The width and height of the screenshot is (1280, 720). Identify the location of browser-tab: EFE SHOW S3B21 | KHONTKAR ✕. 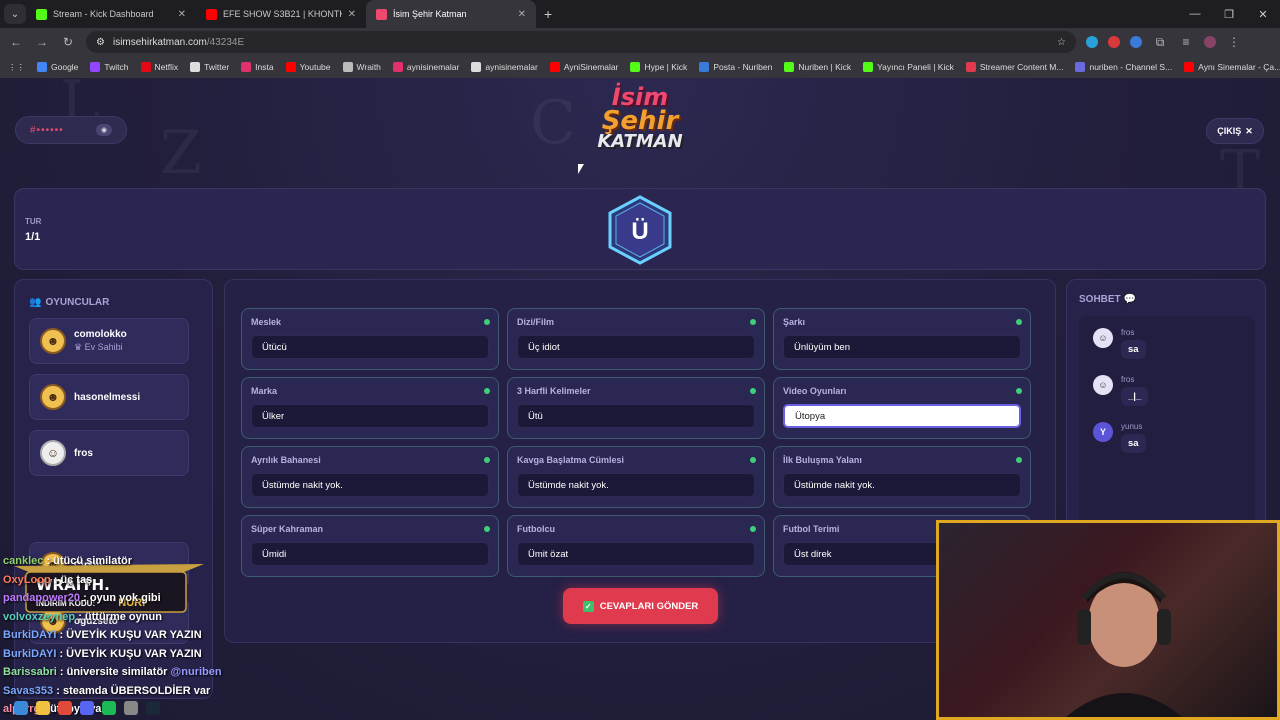
(281, 14).